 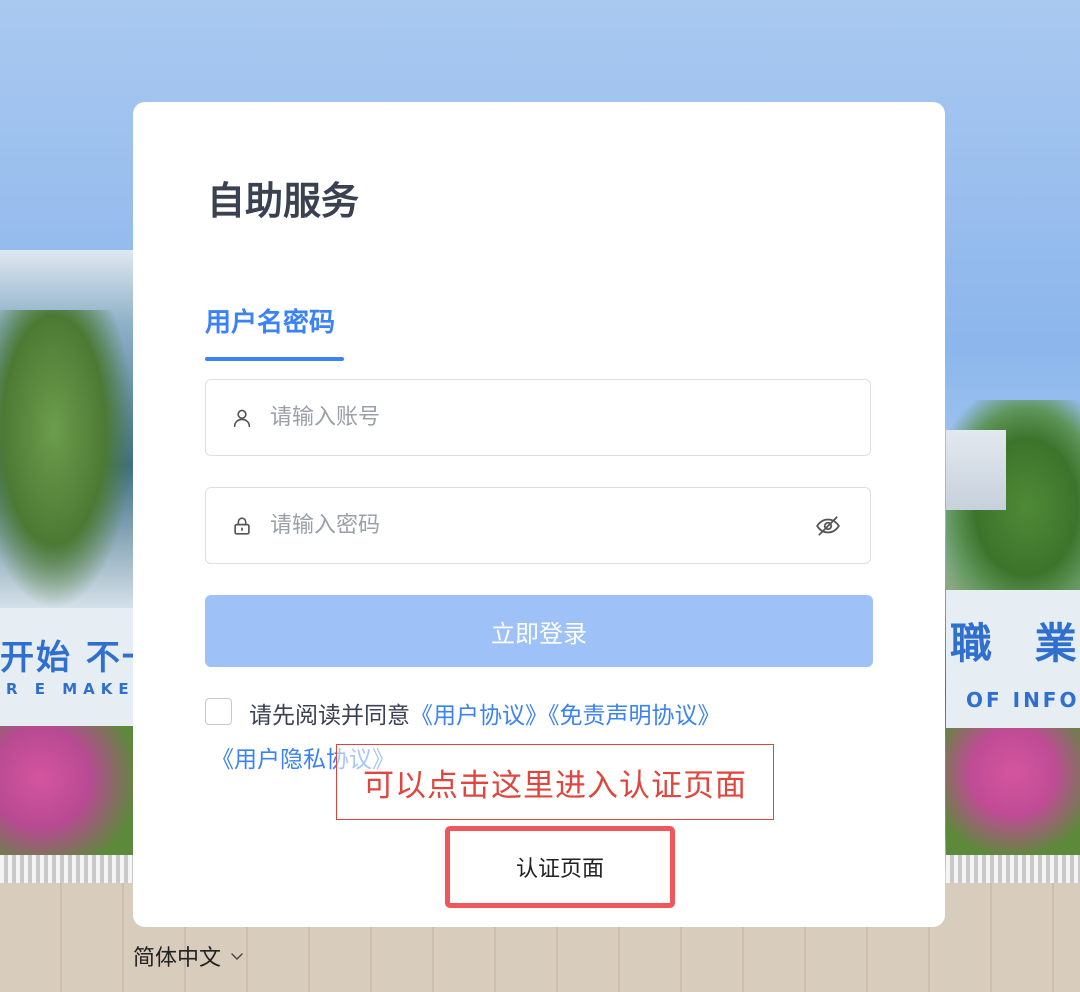 What do you see at coordinates (828, 526) in the screenshot?
I see `eye-off-icon` at bounding box center [828, 526].